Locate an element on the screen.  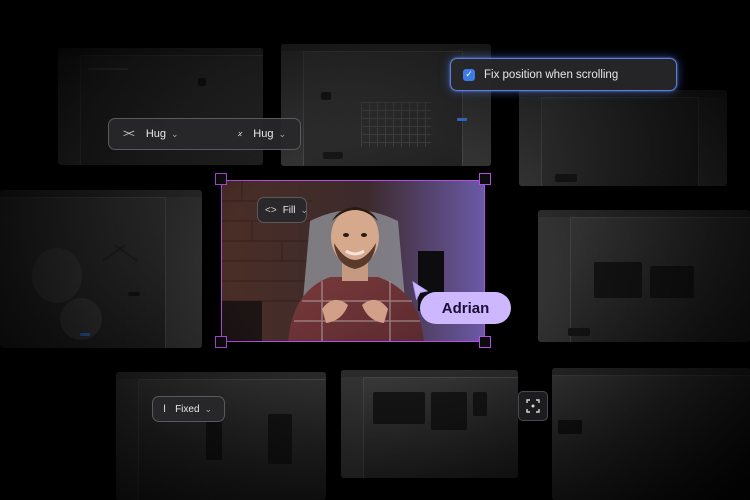
name-badge-label: Adrian is located at coordinates (465, 308).